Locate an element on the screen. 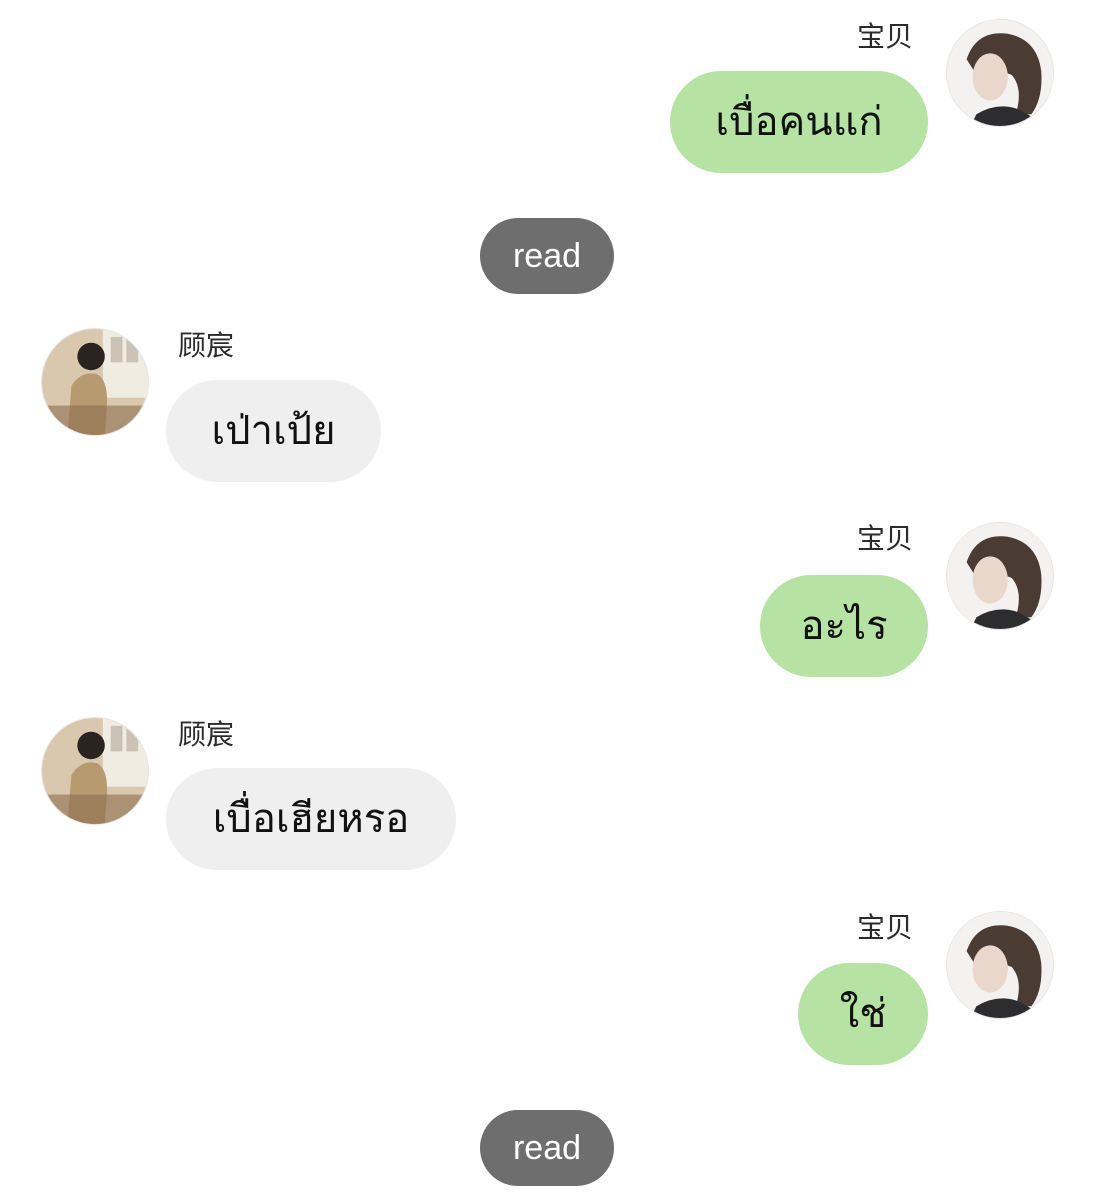 Image resolution: width=1095 pixels, height=1200 pixels. message-bubble: เป่าเป้ย is located at coordinates (273, 431).